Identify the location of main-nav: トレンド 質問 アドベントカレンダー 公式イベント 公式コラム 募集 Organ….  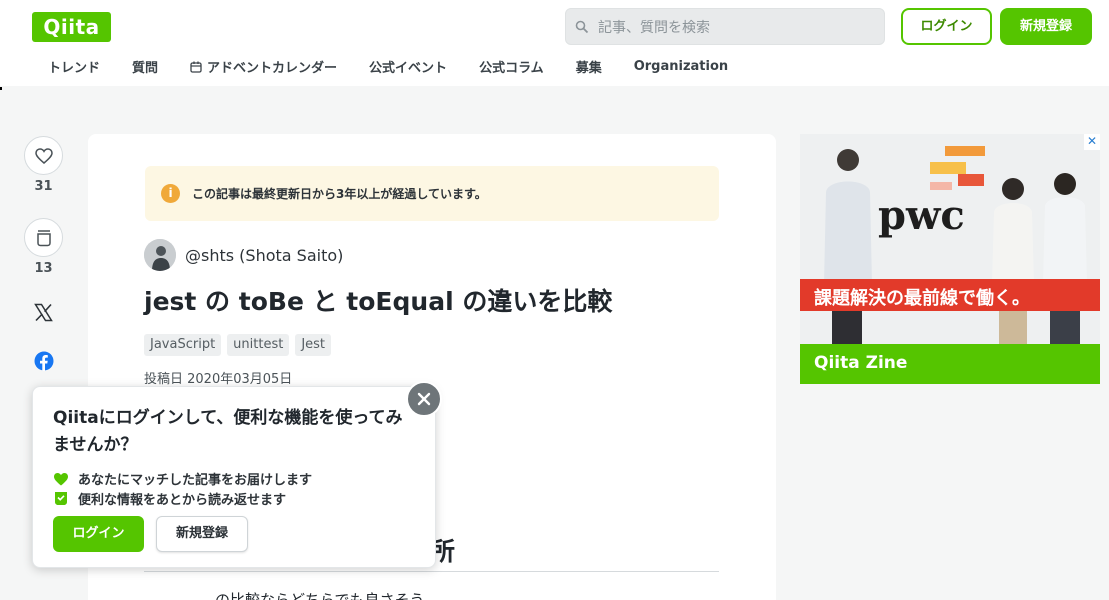
(404, 66).